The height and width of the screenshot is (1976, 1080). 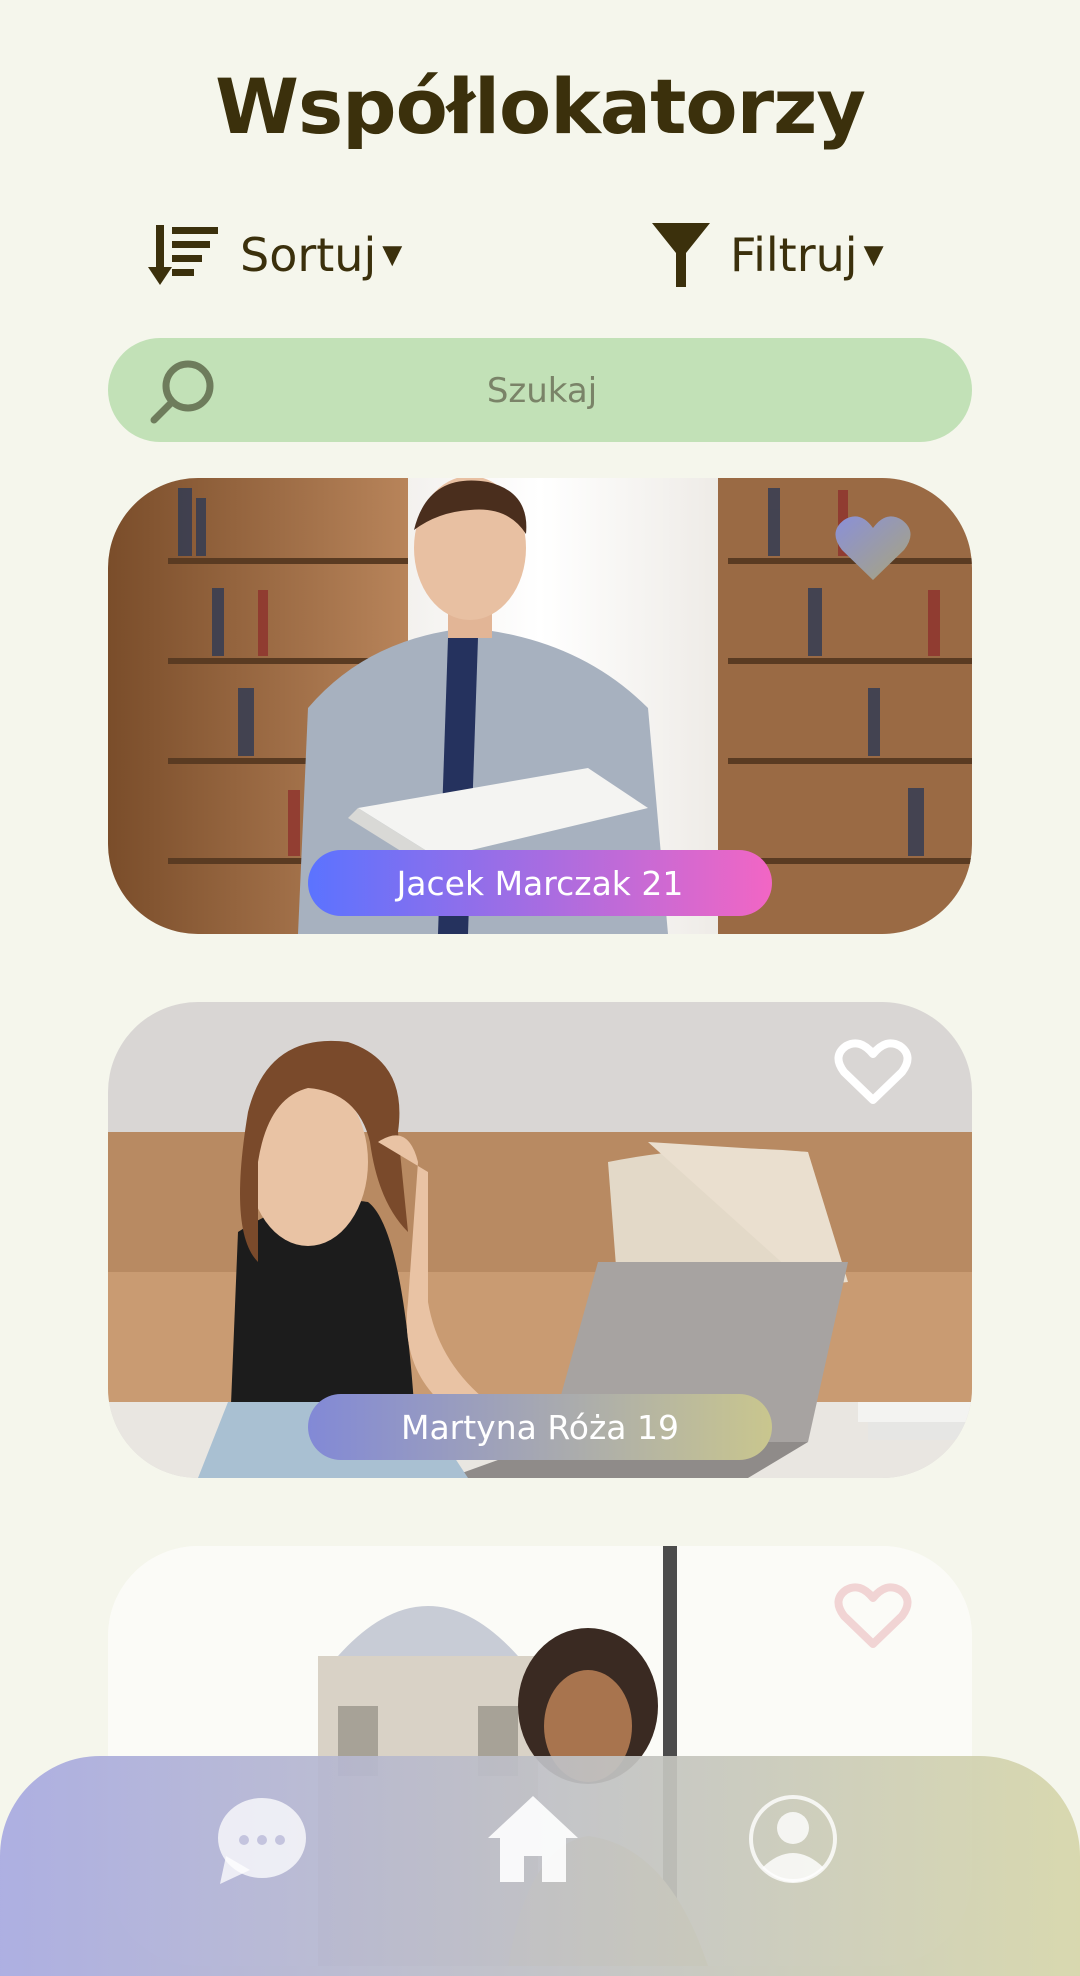 I want to click on sort-icon, so click(x=183, y=255).